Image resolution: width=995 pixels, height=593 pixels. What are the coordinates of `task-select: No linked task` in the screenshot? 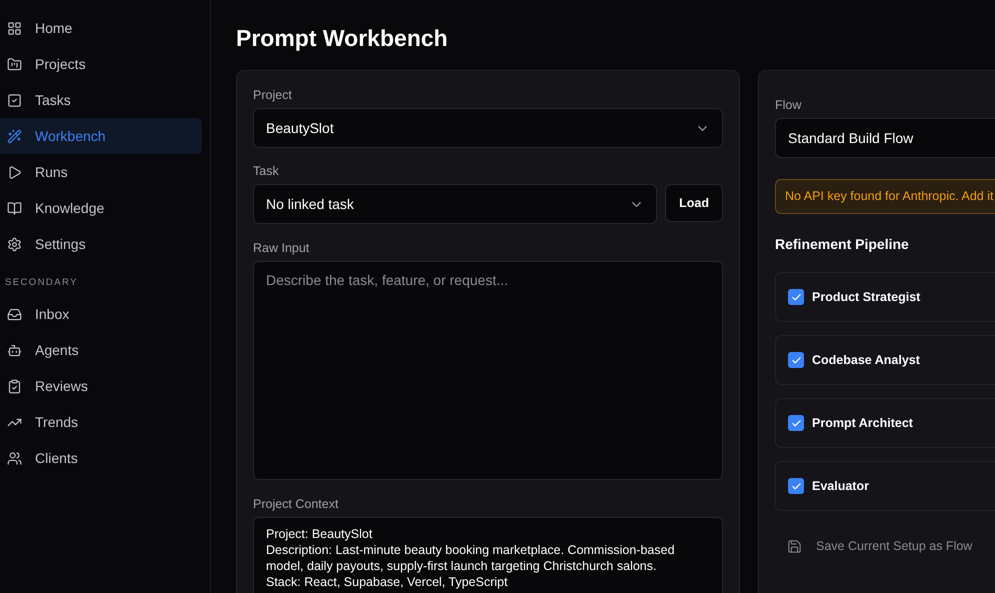 It's located at (455, 204).